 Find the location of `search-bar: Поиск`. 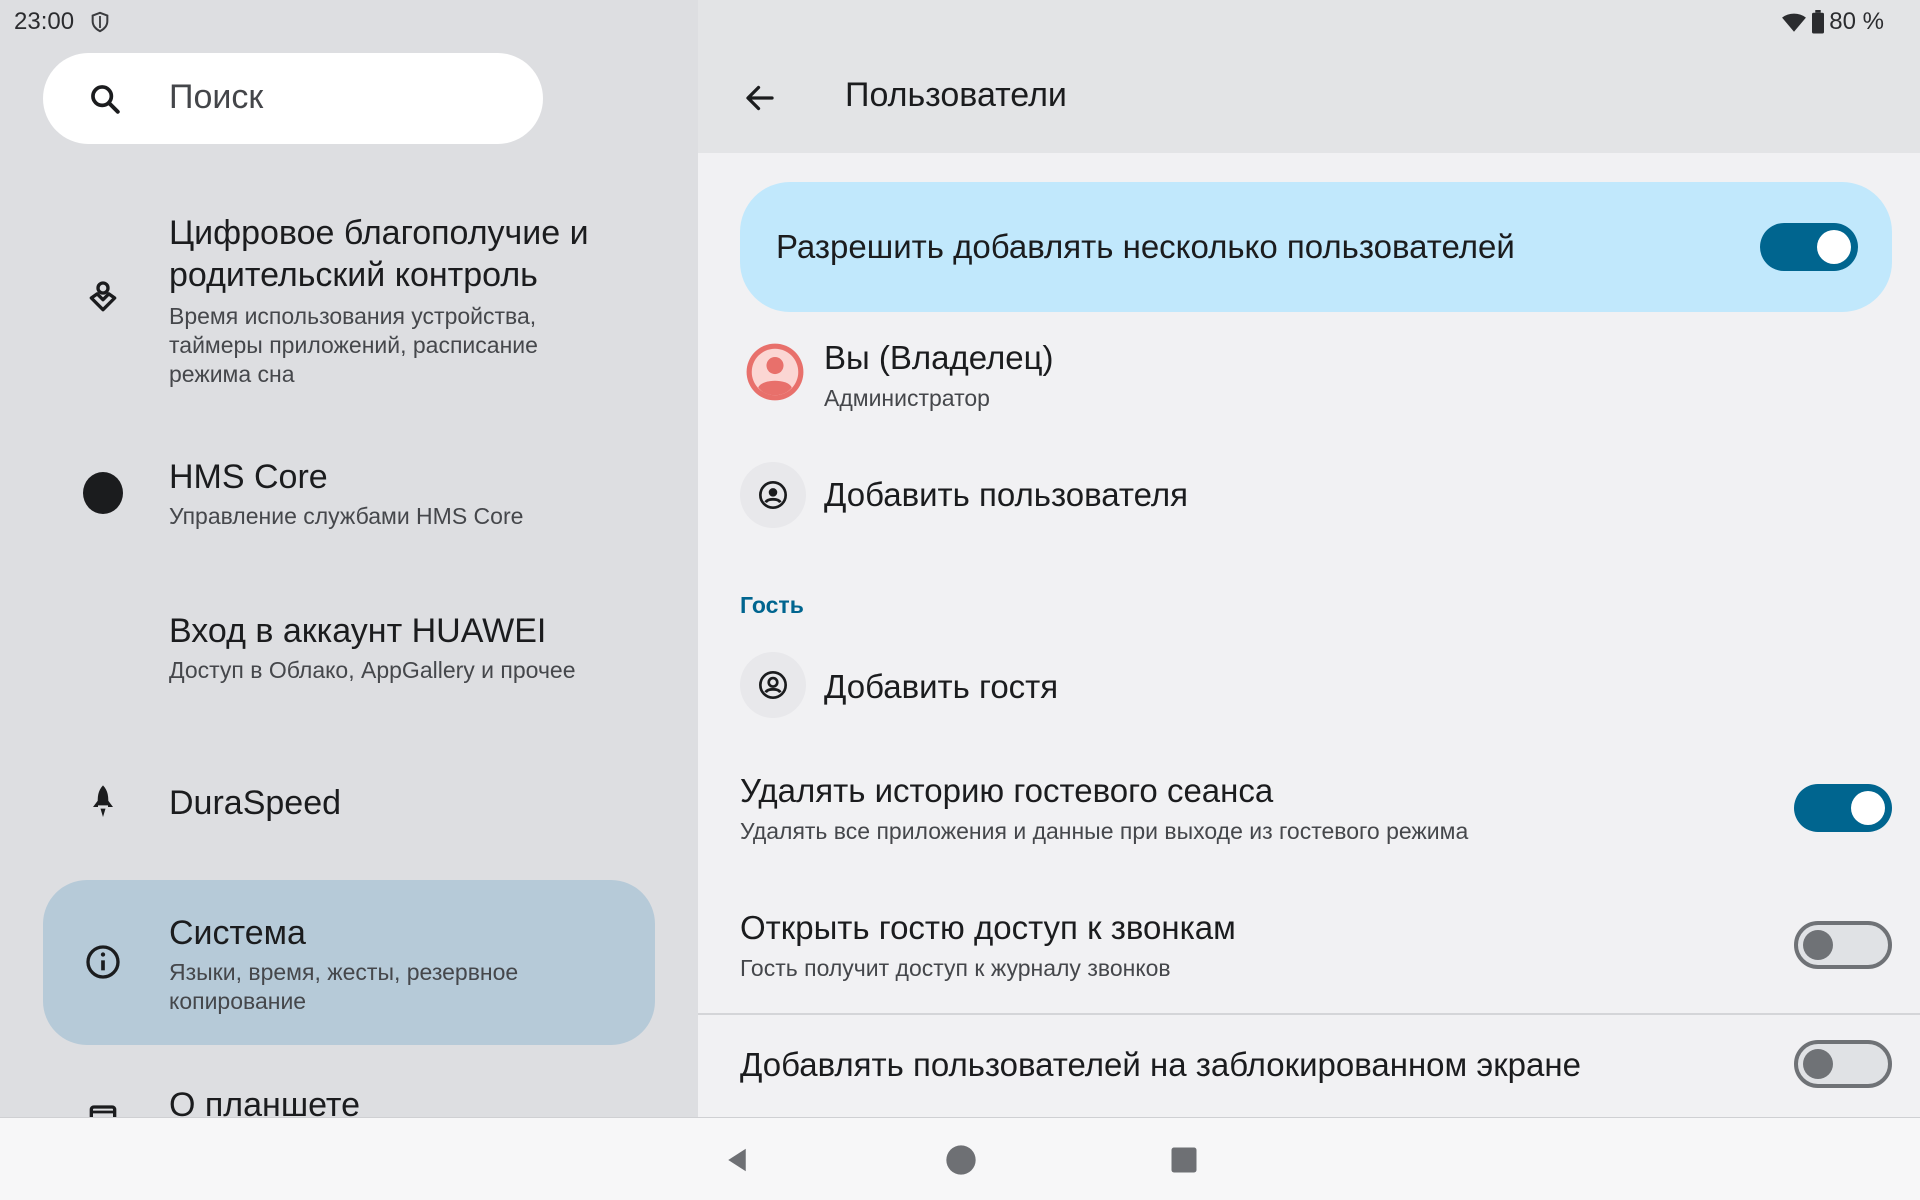

search-bar: Поиск is located at coordinates (293, 98).